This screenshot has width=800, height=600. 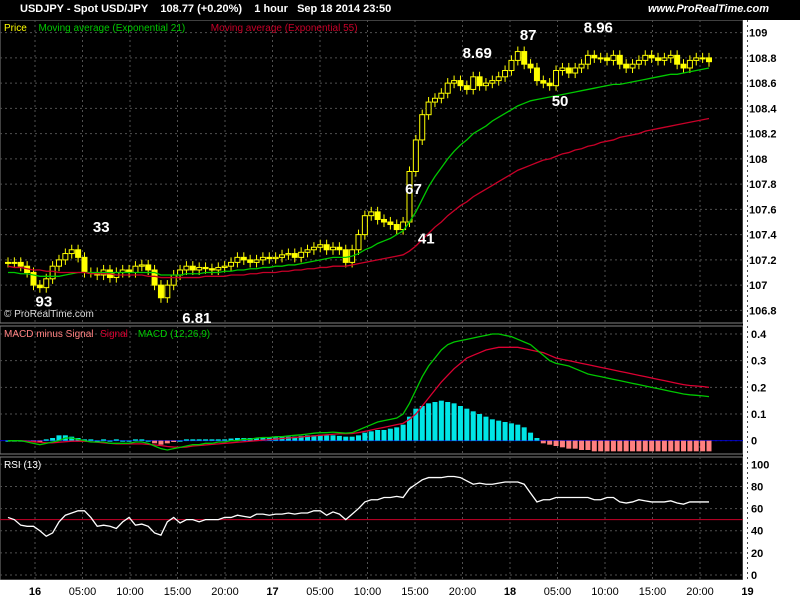 What do you see at coordinates (560, 101) in the screenshot?
I see `price-annotation: 50` at bounding box center [560, 101].